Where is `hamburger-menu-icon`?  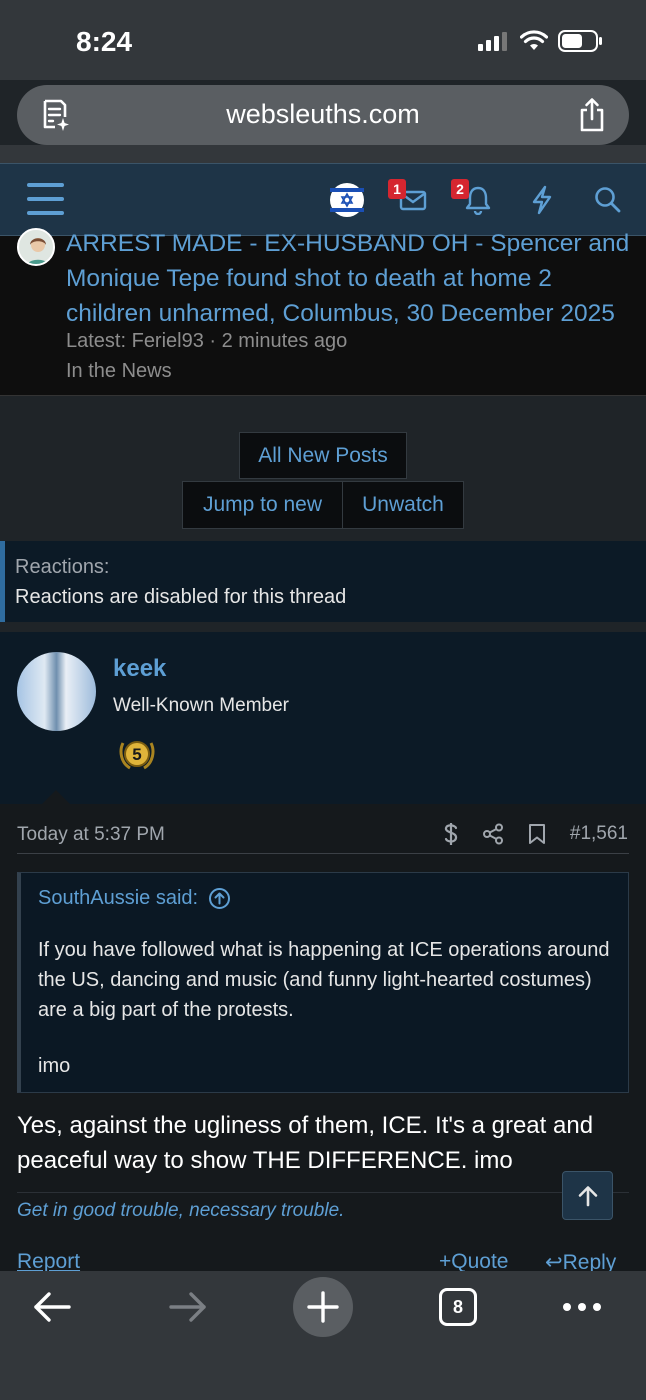
hamburger-menu-icon is located at coordinates (45, 199).